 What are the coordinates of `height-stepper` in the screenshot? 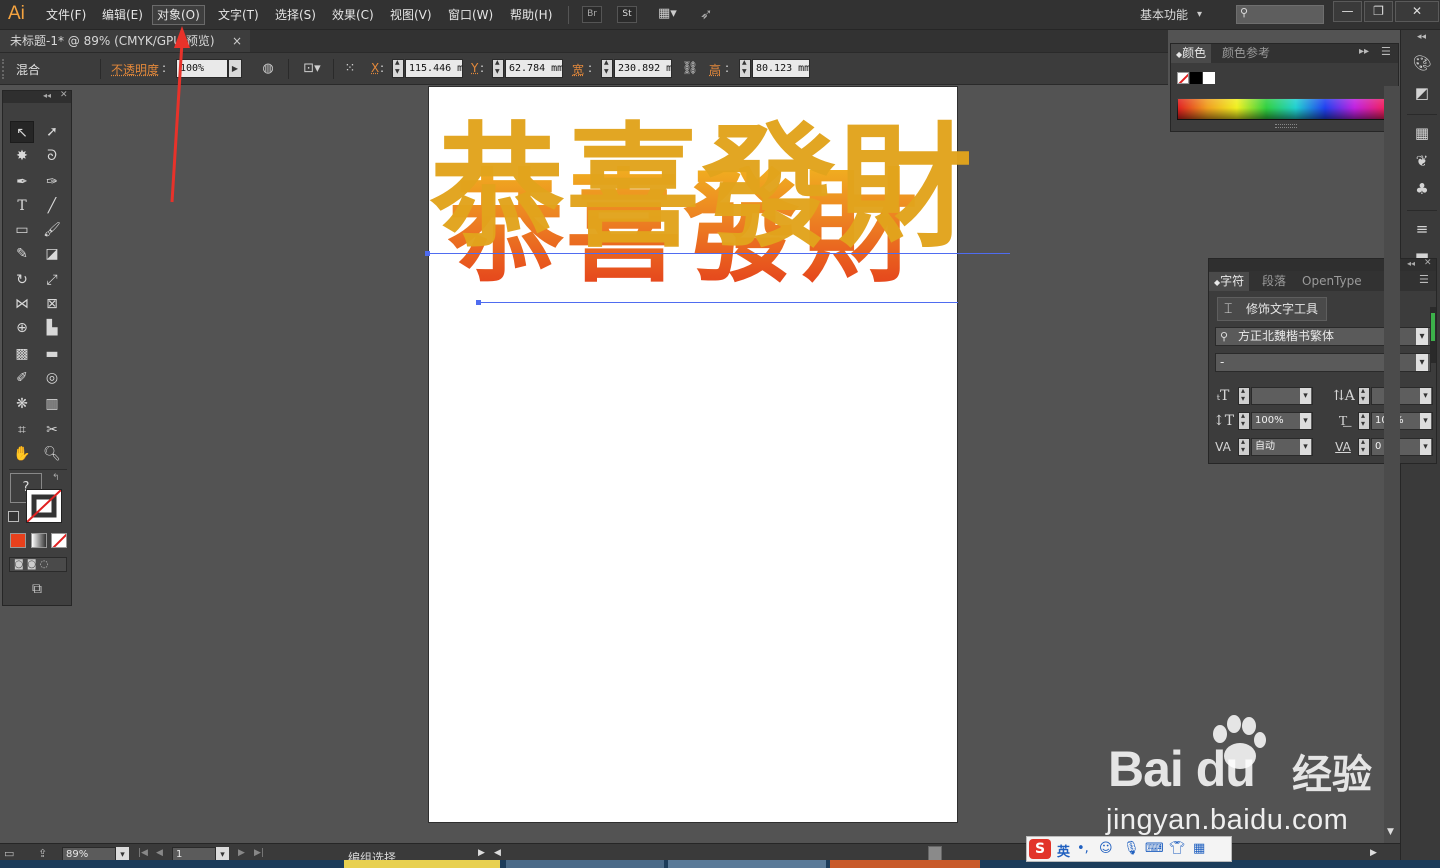 It's located at (745, 68).